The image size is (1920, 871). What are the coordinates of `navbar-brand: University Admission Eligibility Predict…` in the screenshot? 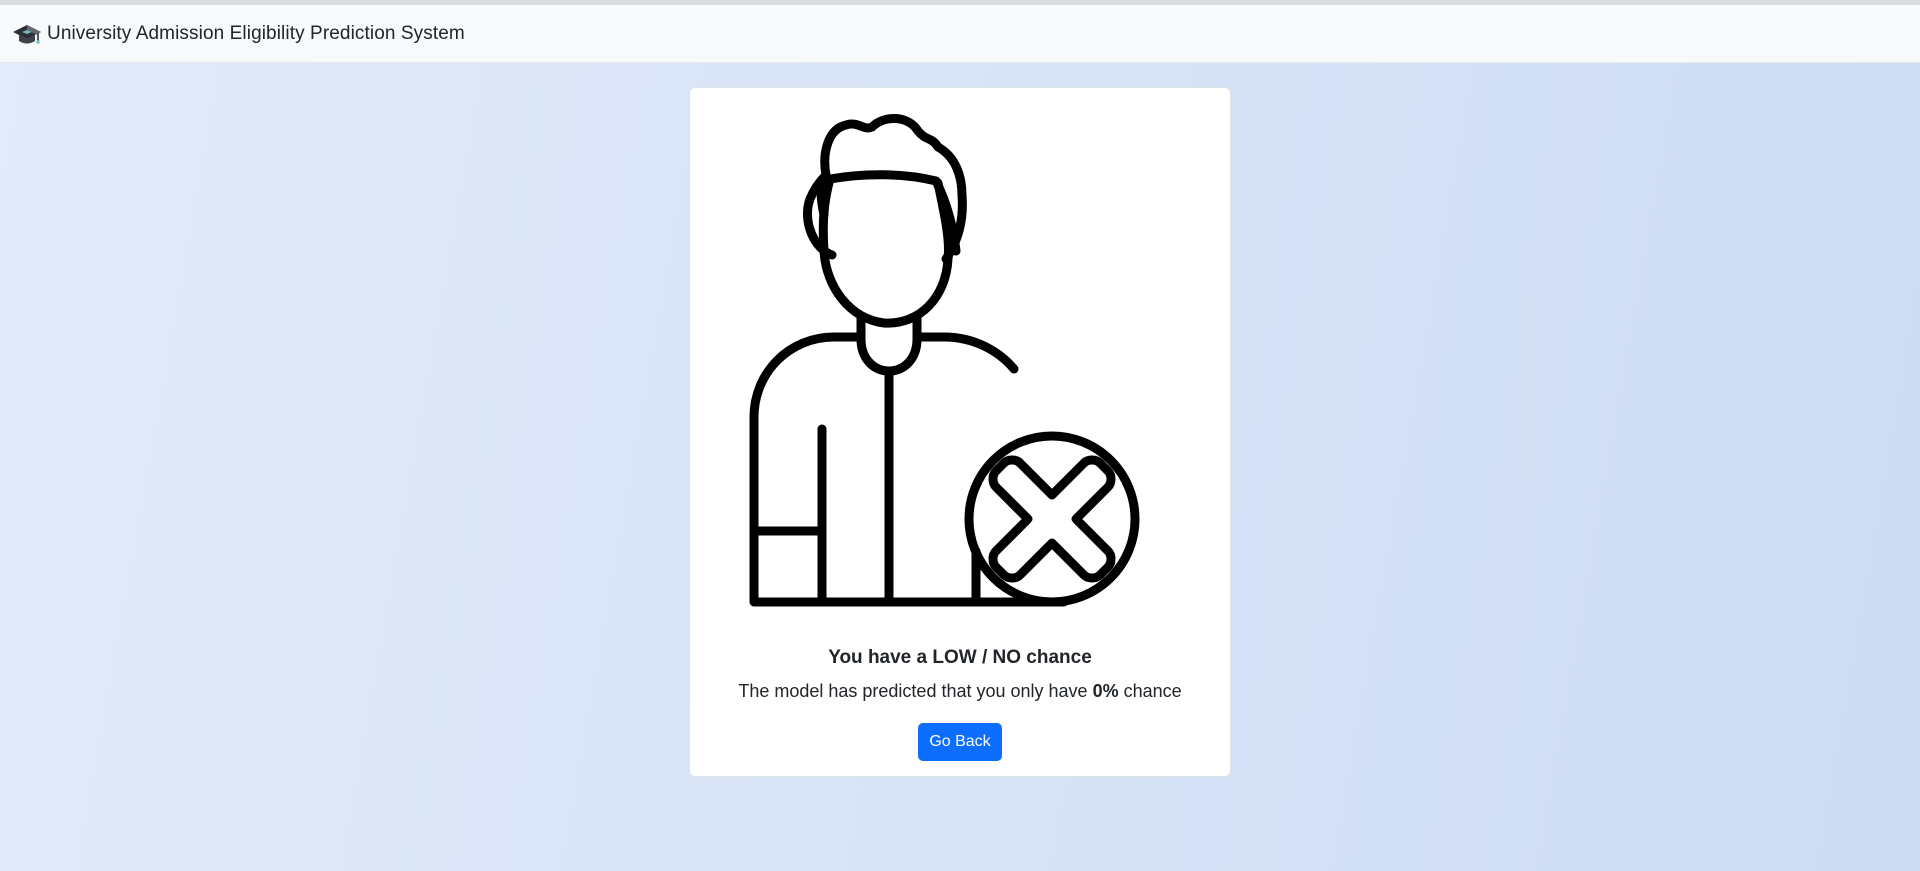 It's located at (238, 34).